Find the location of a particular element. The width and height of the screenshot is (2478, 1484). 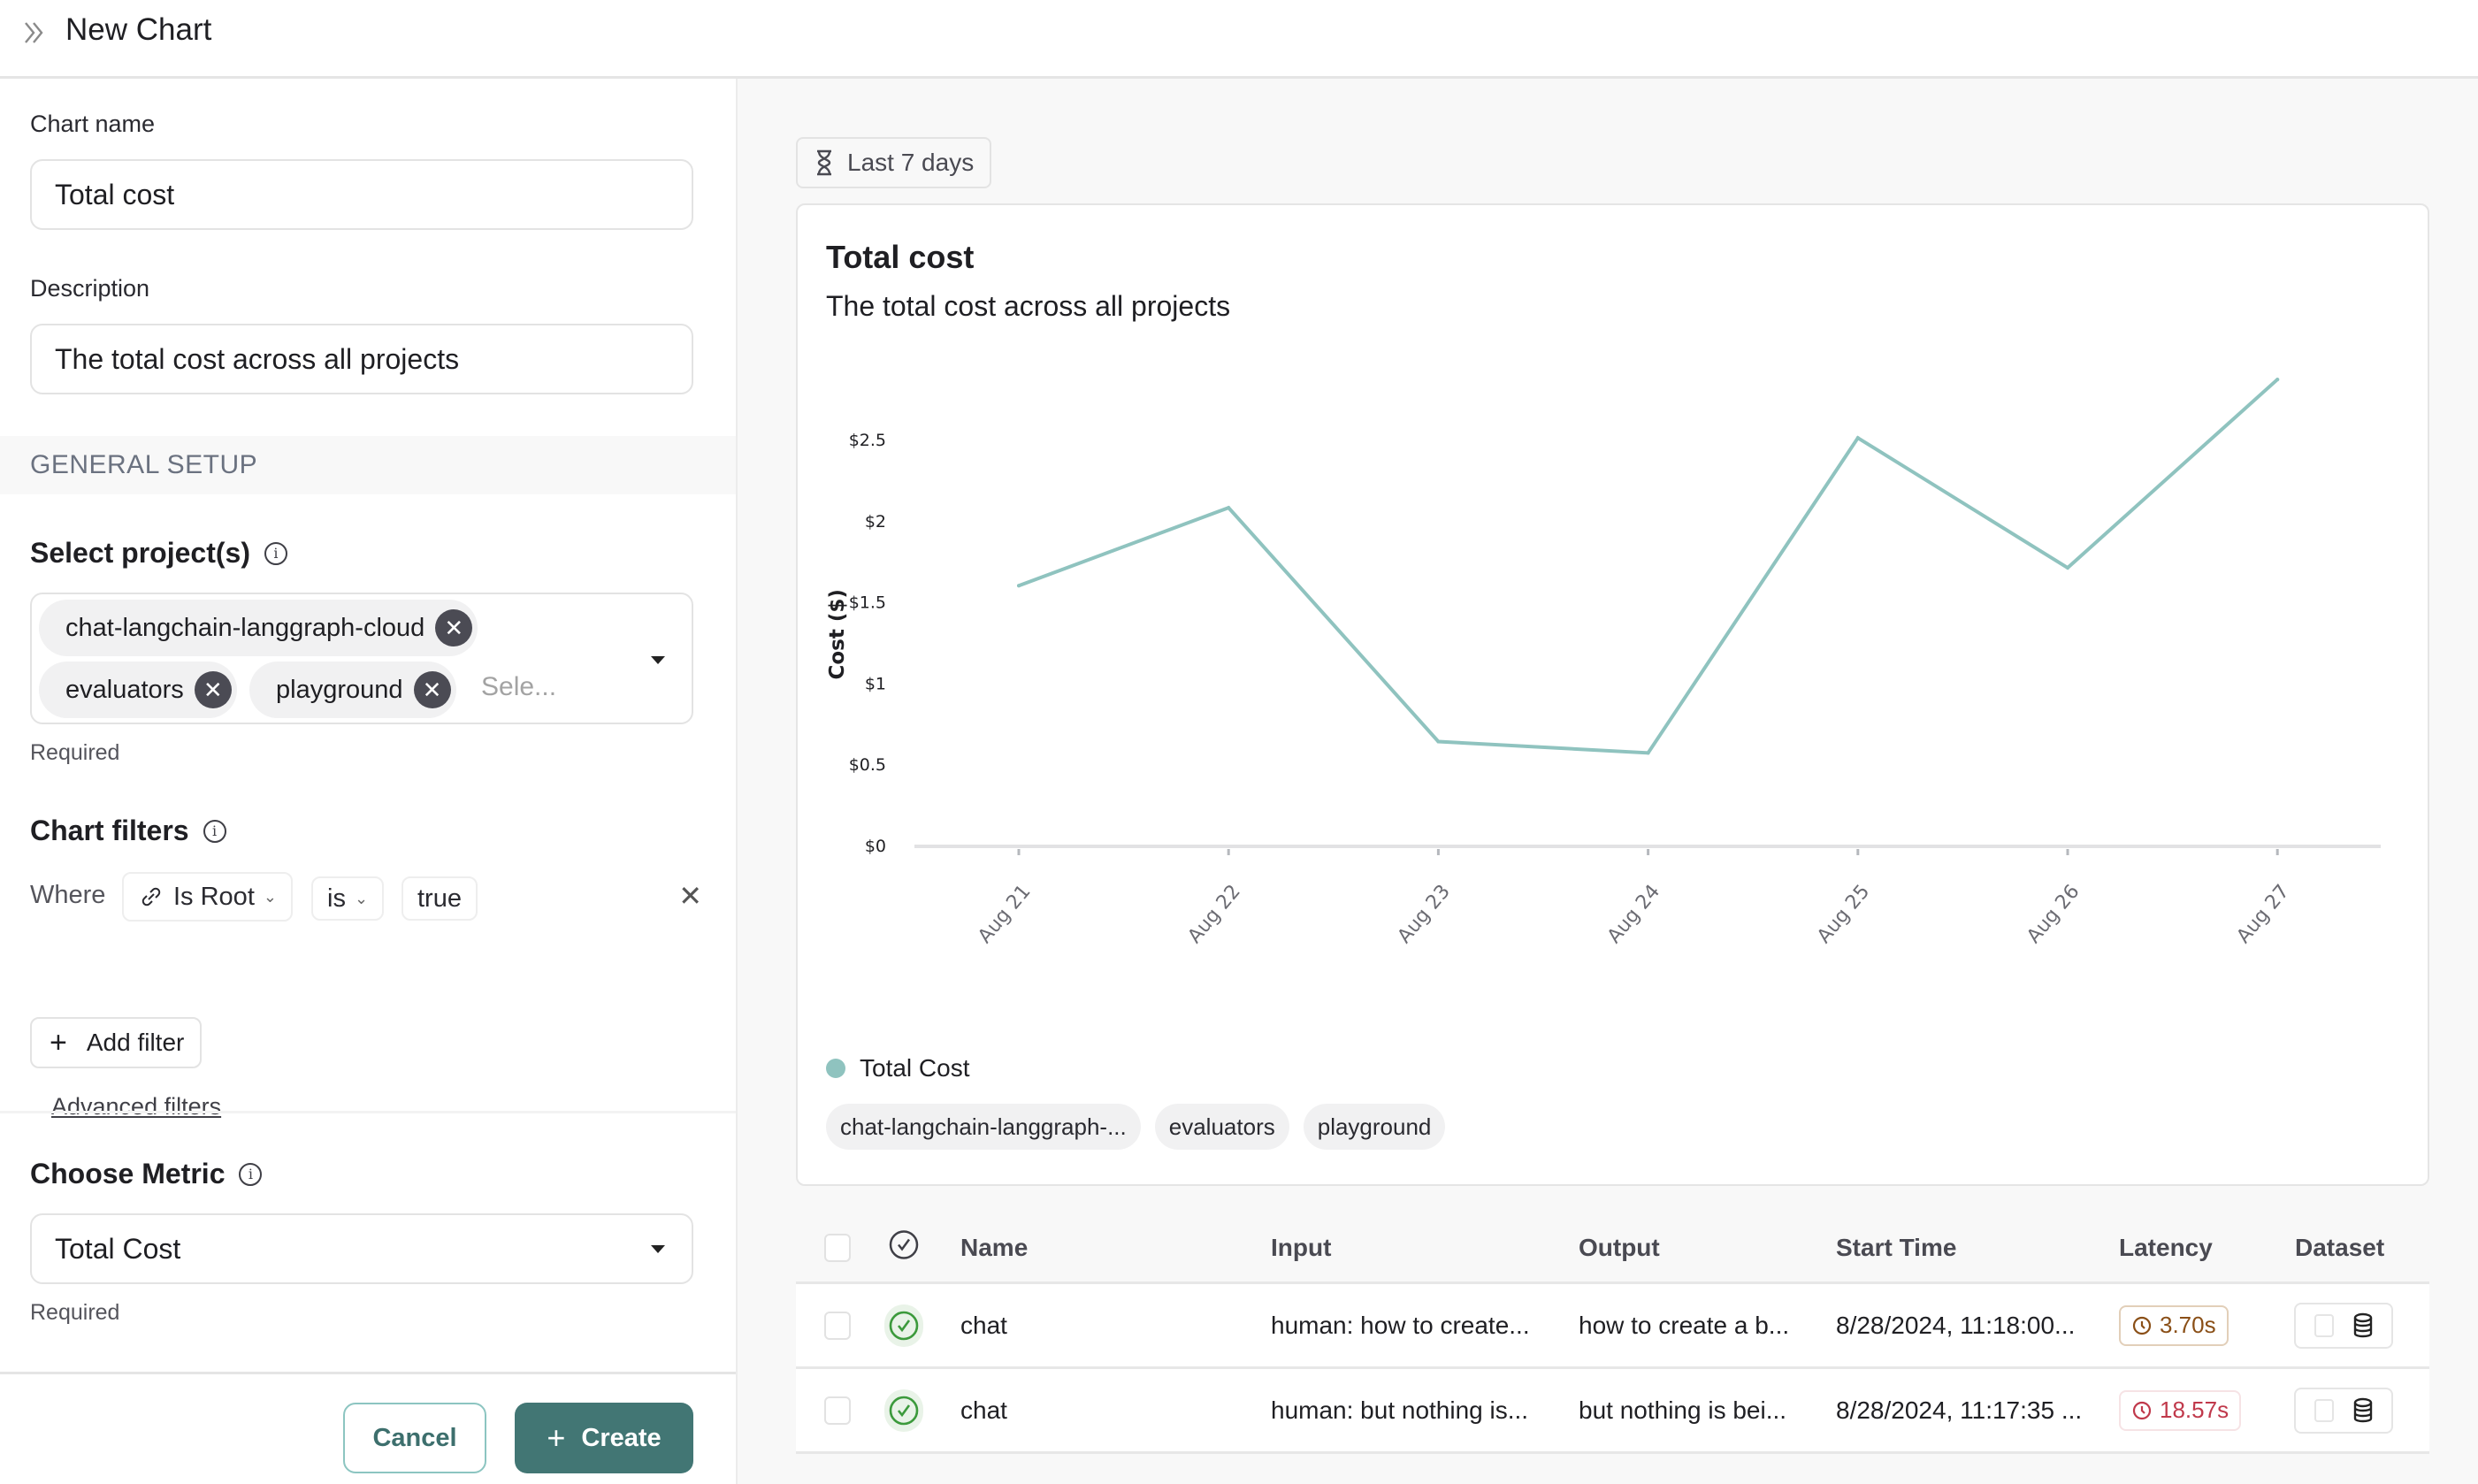

remove-filter-icon: ✕ is located at coordinates (690, 896).